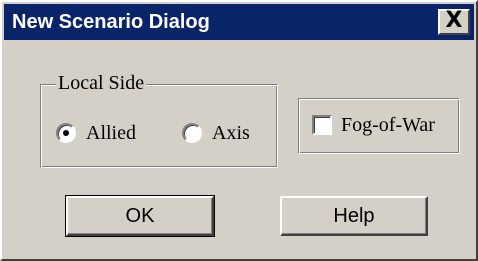 This screenshot has height=261, width=478. I want to click on close-icon: X, so click(454, 20).